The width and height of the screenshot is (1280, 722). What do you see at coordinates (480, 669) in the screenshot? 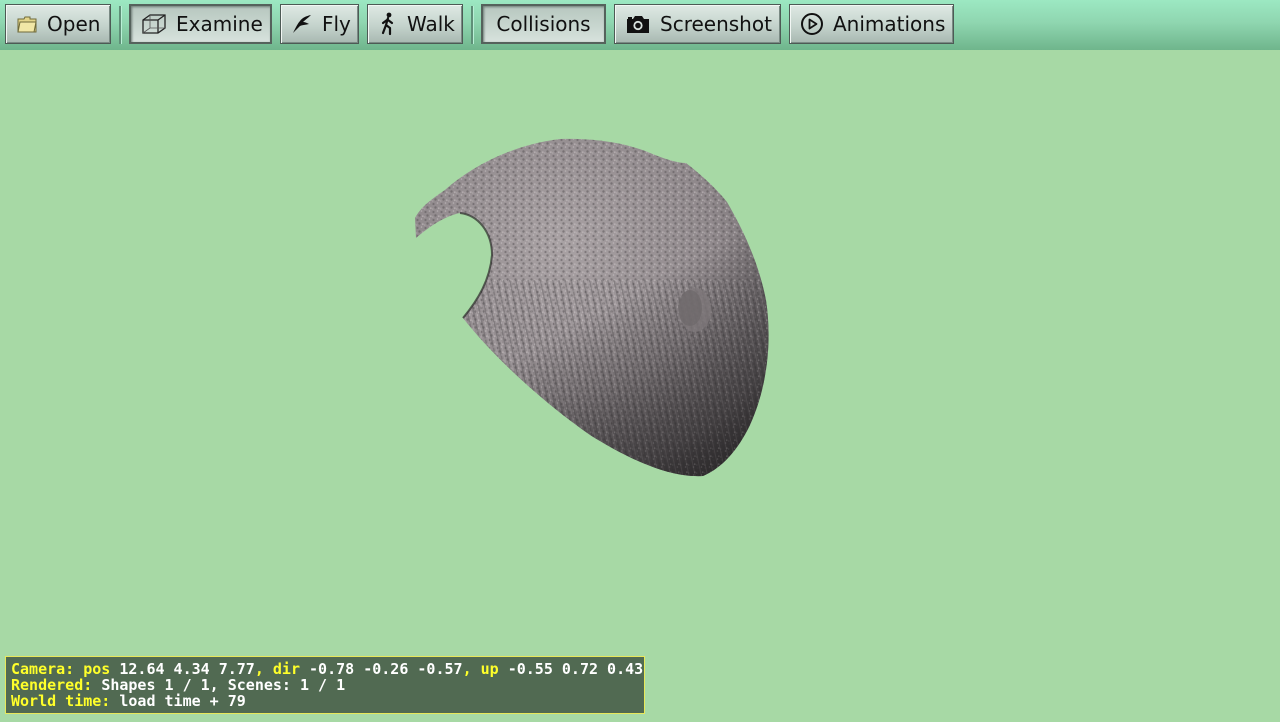
I see `up-key: , up` at bounding box center [480, 669].